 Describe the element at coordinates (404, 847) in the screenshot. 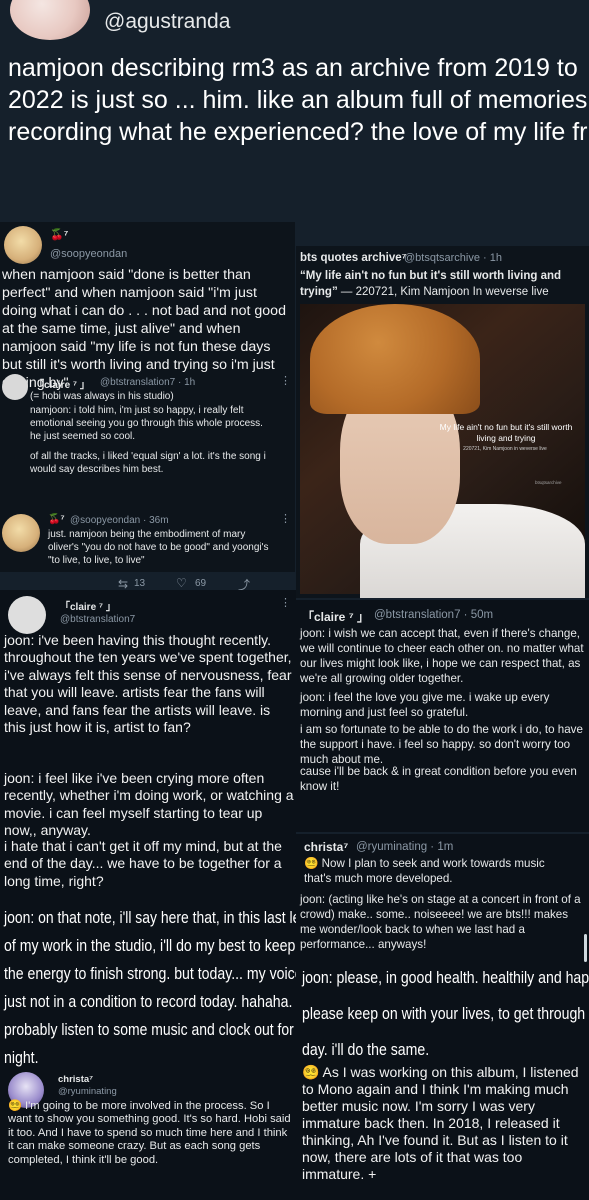

I see `author-handle: @ryuminating · 1m` at that location.